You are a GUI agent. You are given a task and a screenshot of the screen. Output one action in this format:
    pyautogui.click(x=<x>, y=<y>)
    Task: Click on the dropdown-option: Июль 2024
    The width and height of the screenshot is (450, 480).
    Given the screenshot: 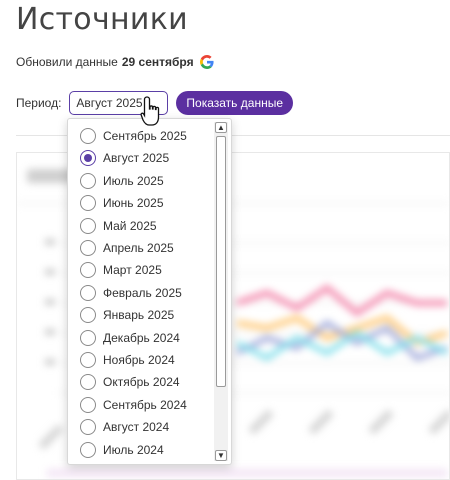 What is the action you would take?
    pyautogui.click(x=122, y=450)
    